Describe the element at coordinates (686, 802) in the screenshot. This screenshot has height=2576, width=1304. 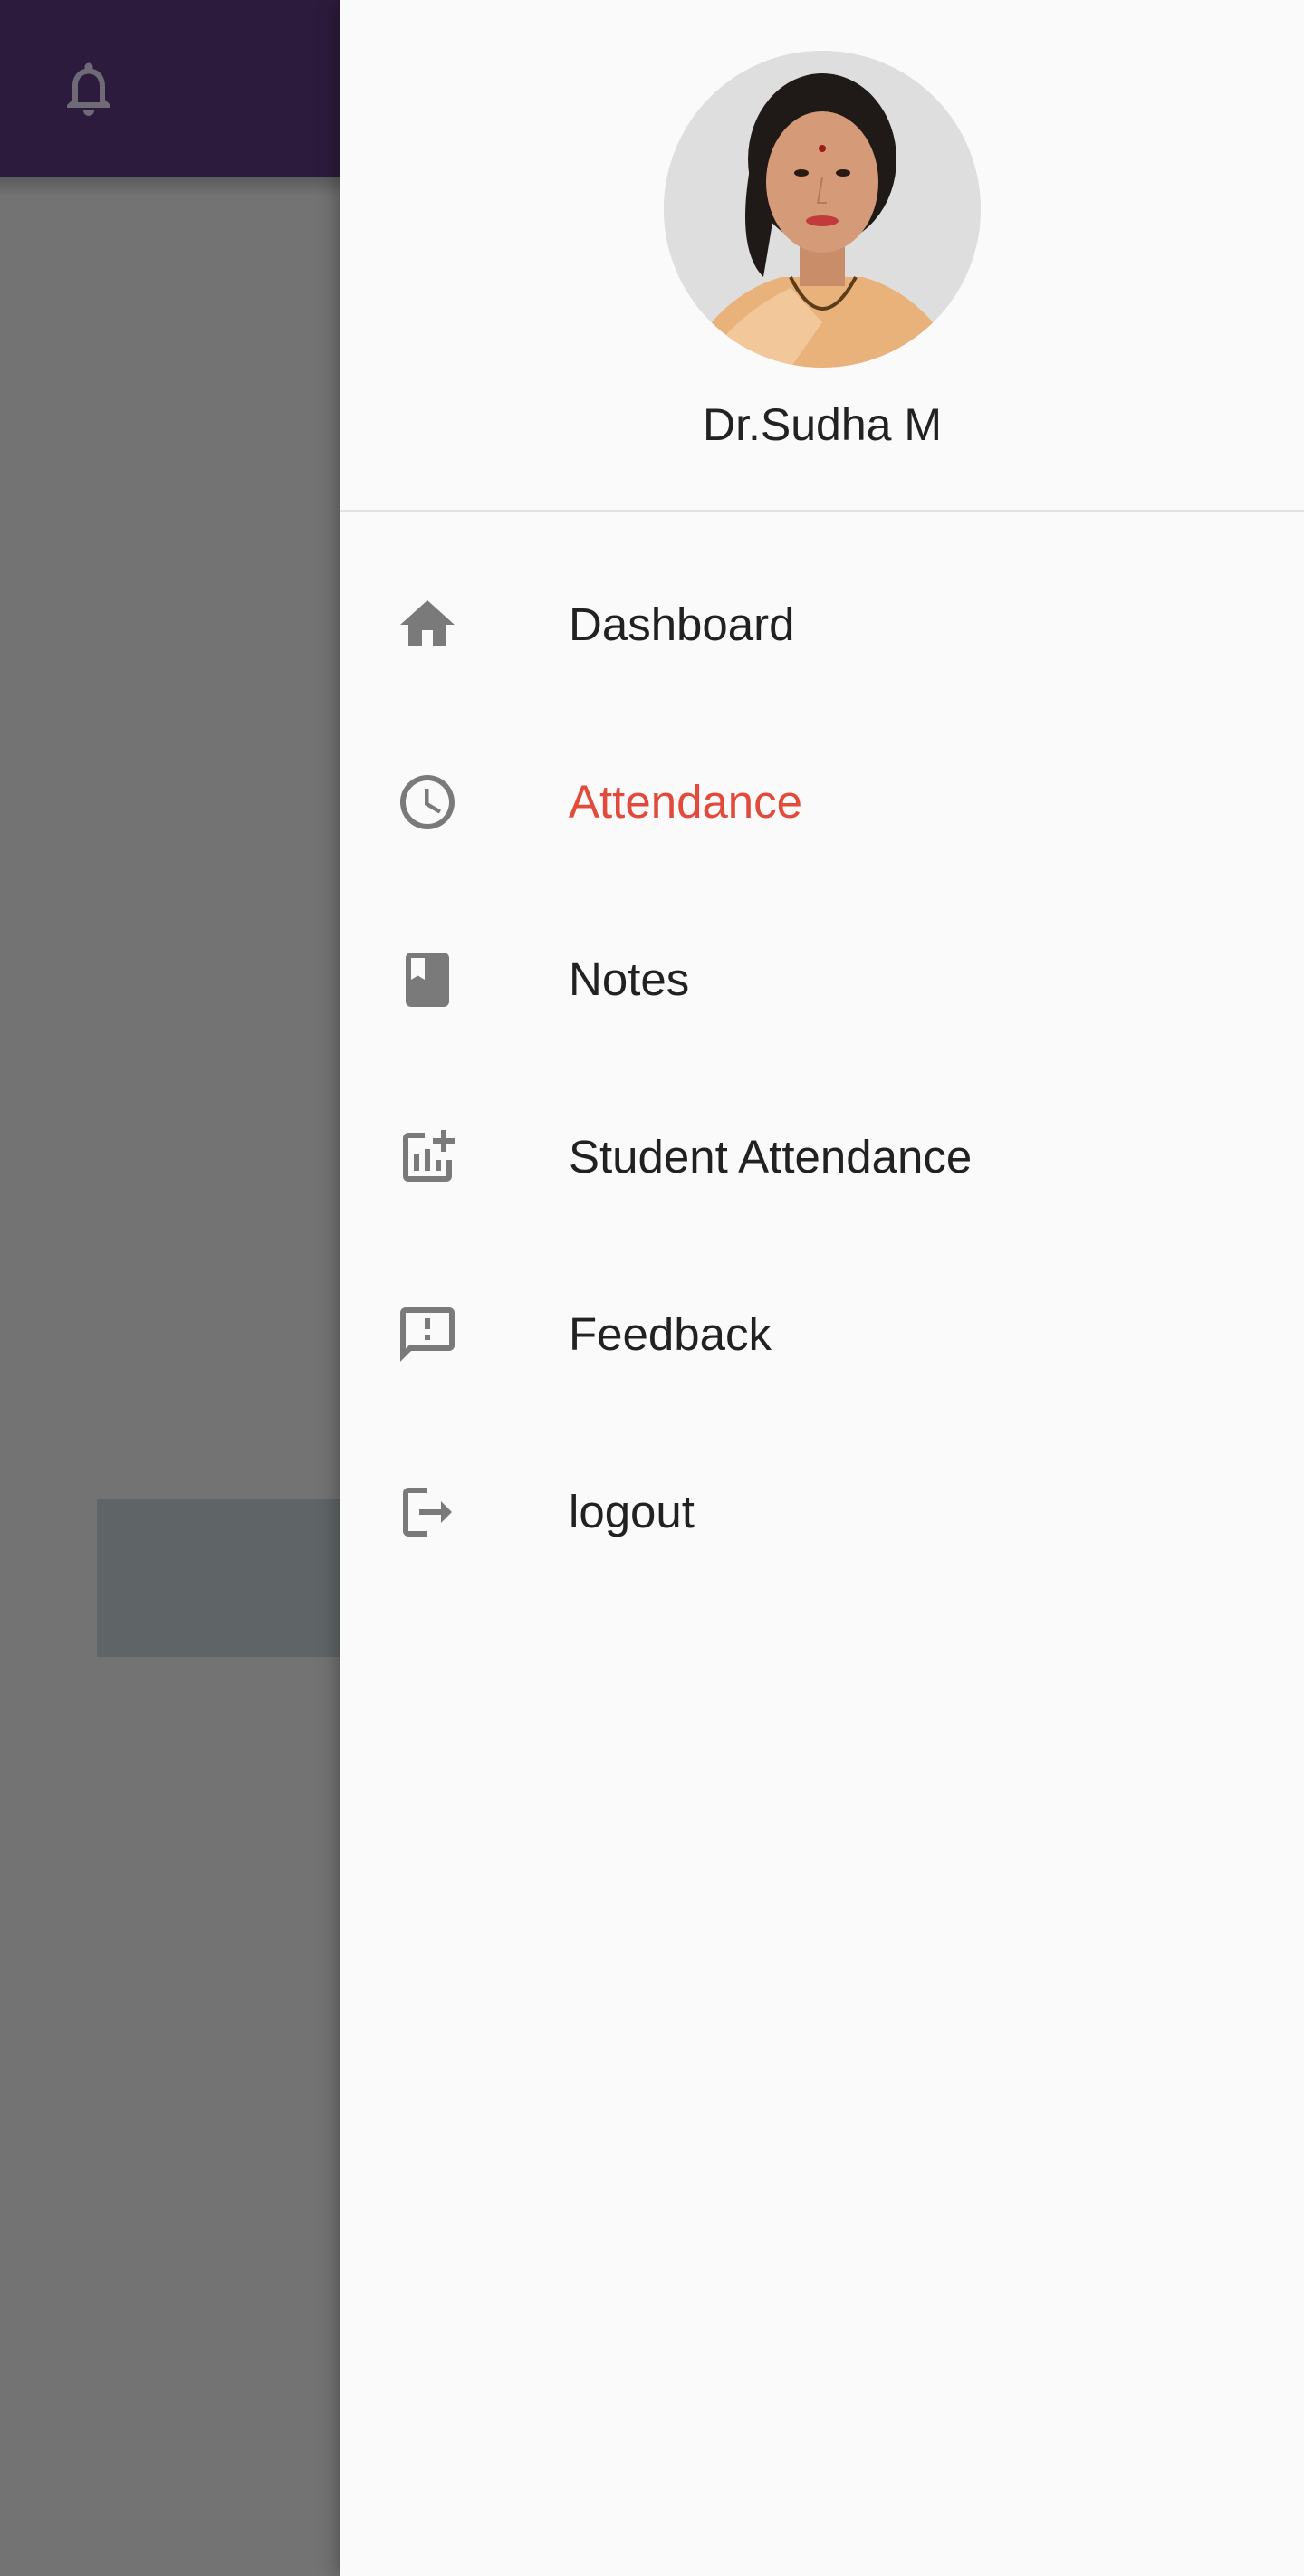
I see `menu-item-label: Attendance` at that location.